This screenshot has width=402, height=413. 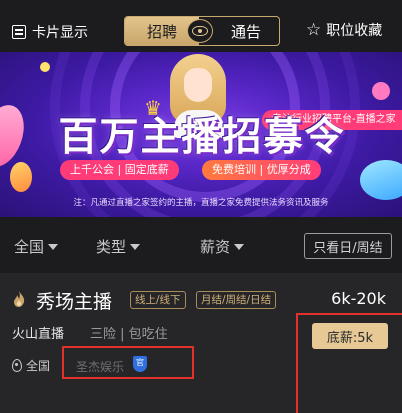 What do you see at coordinates (129, 334) in the screenshot?
I see `job-benefits: 三险 | 包吃住` at bounding box center [129, 334].